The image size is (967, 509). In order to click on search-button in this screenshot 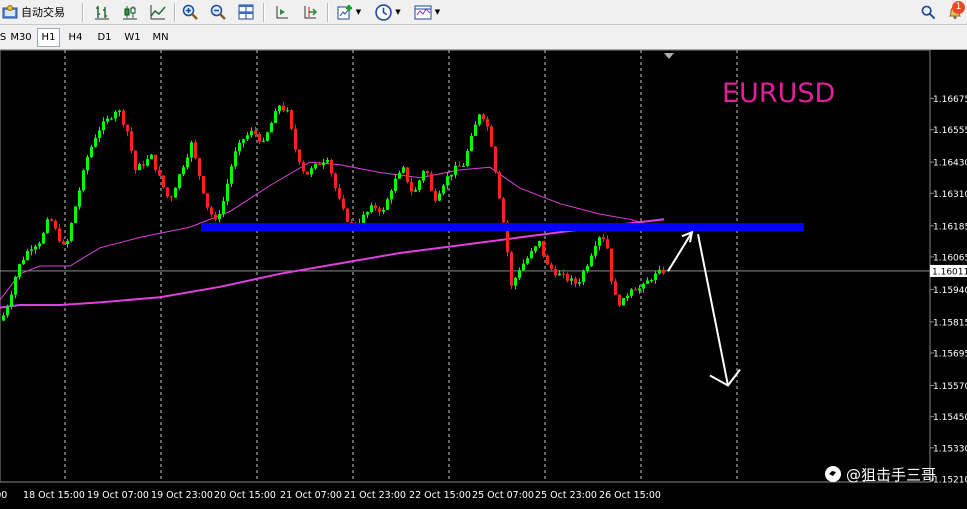, I will do `click(928, 12)`.